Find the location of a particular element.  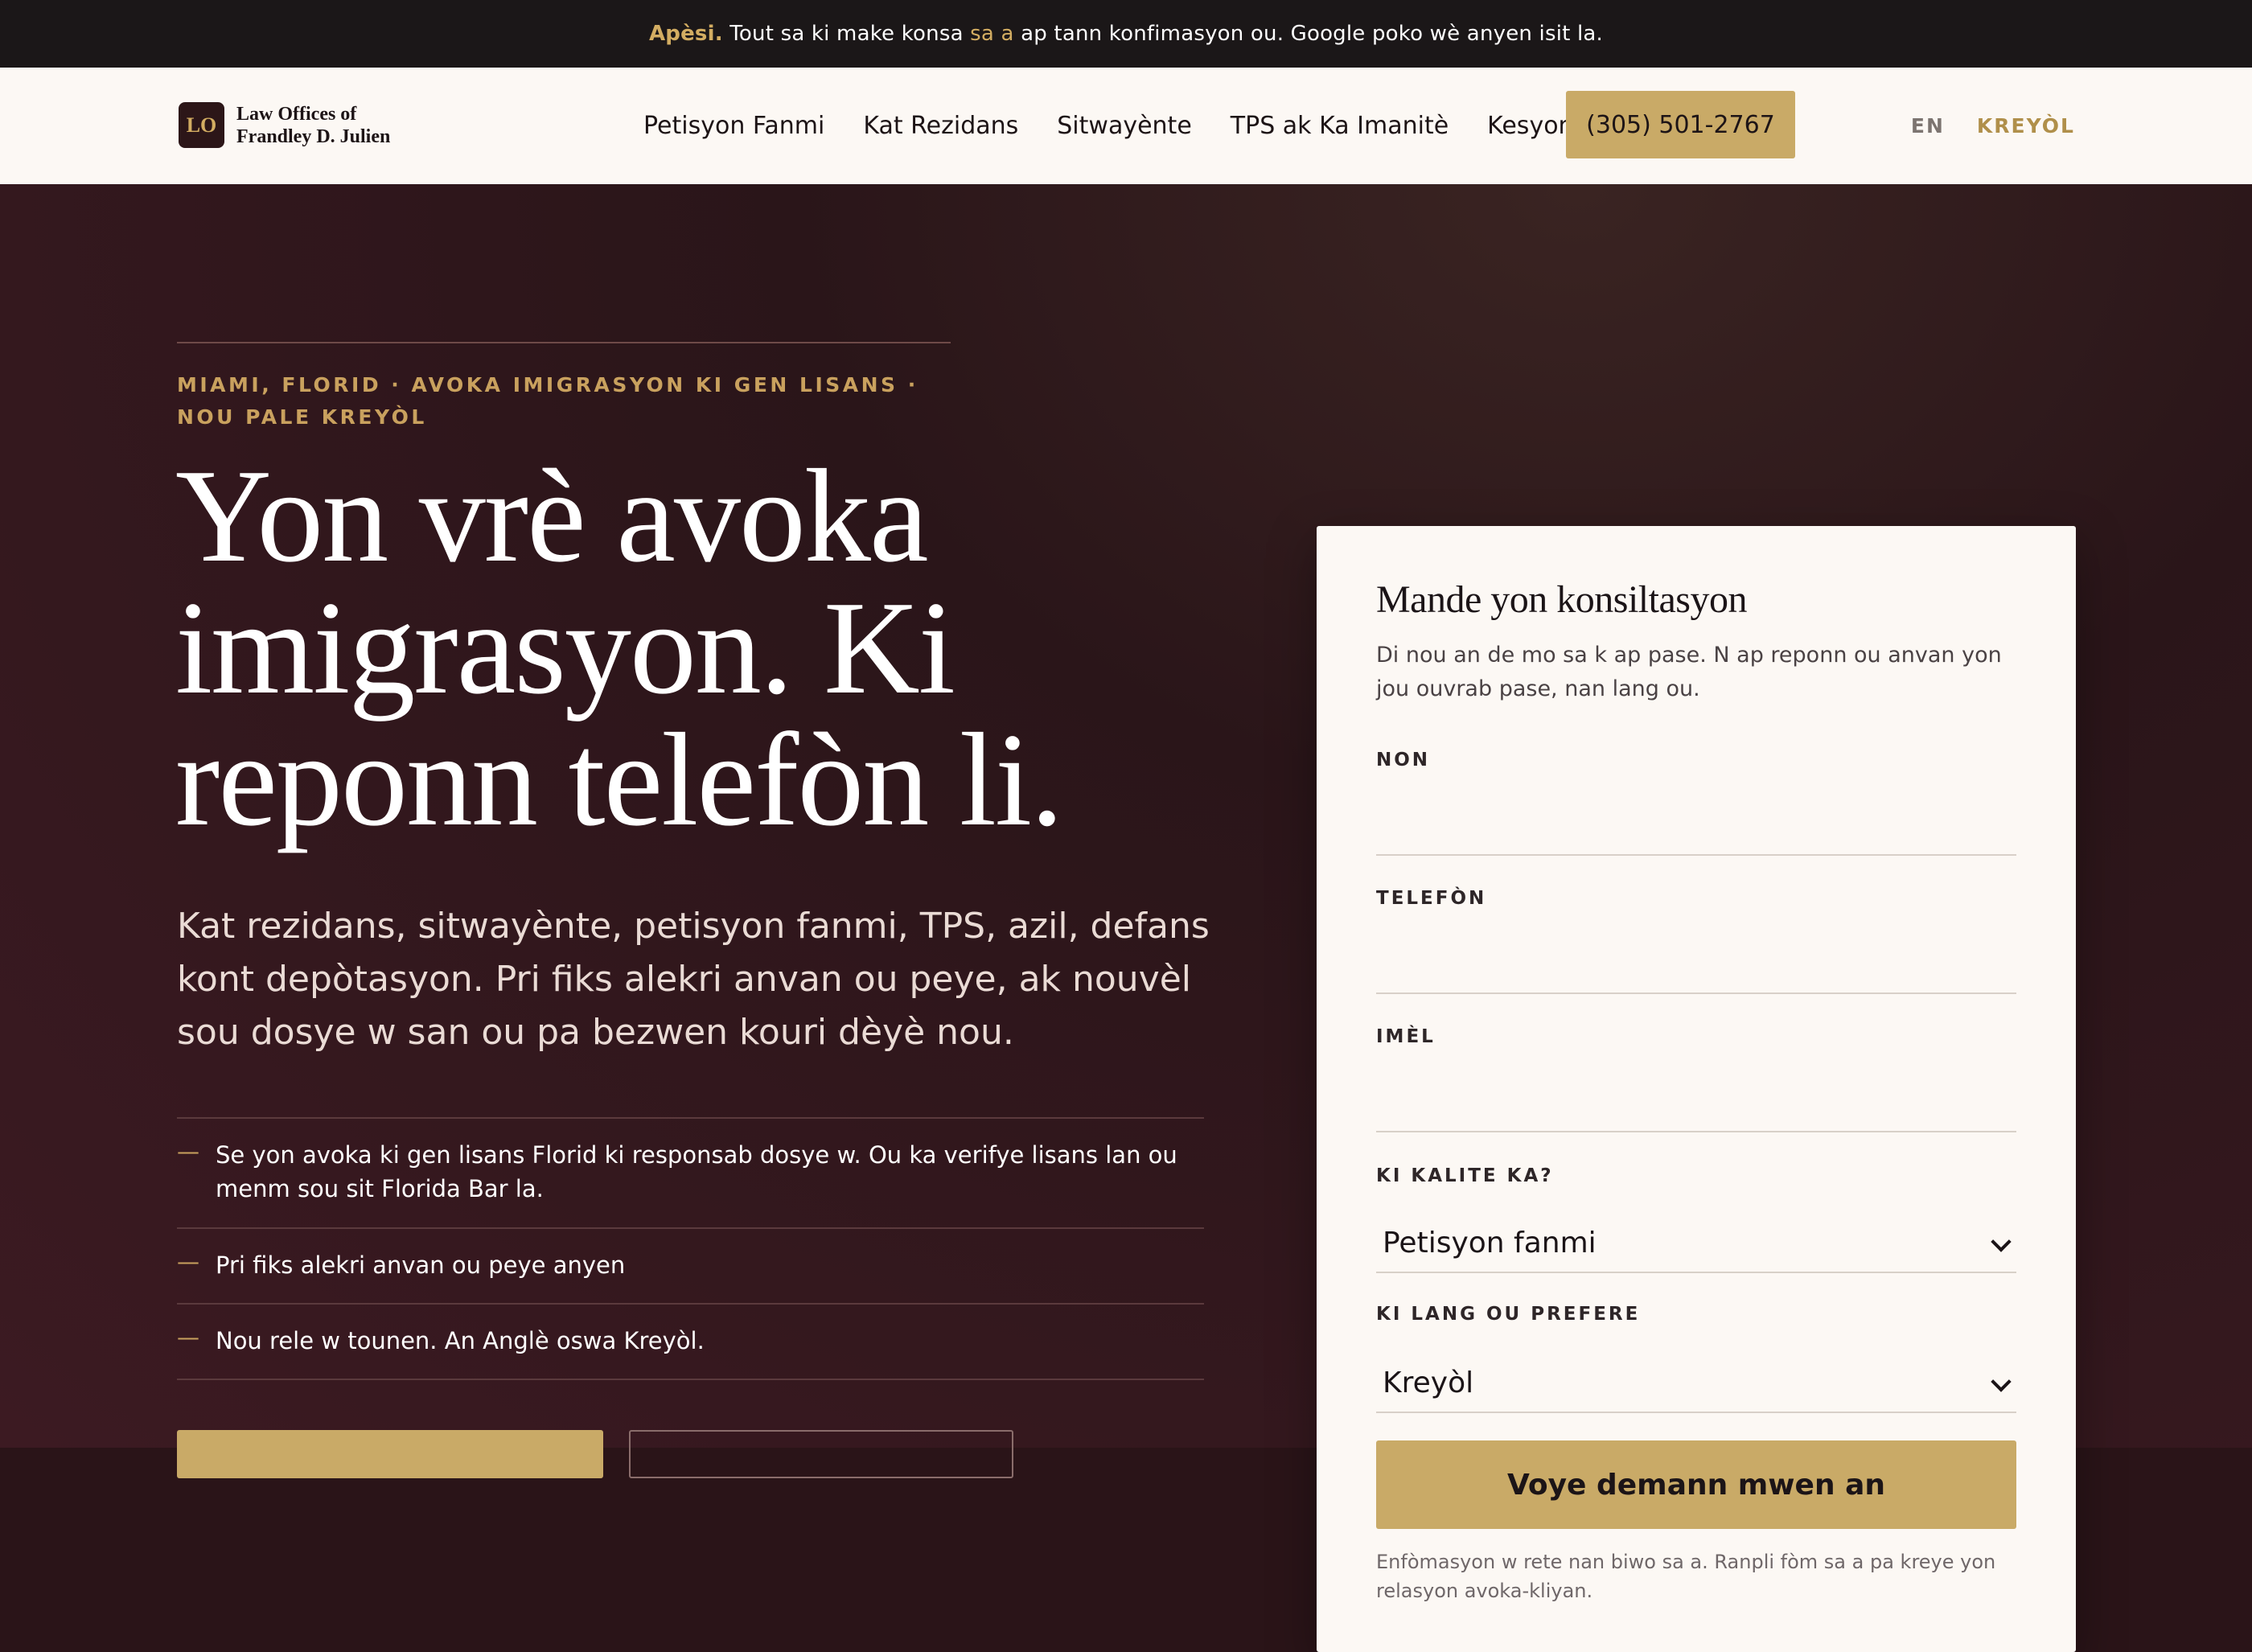

case-type-value: Petisyon fanmi is located at coordinates (1490, 1243).